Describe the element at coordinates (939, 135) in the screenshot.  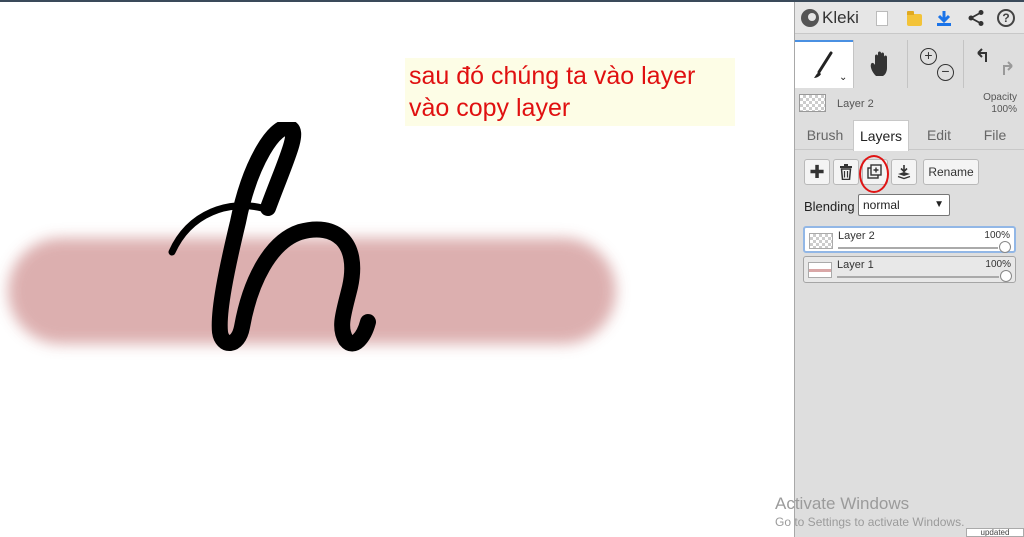
I see `tab-edit: Edit` at that location.